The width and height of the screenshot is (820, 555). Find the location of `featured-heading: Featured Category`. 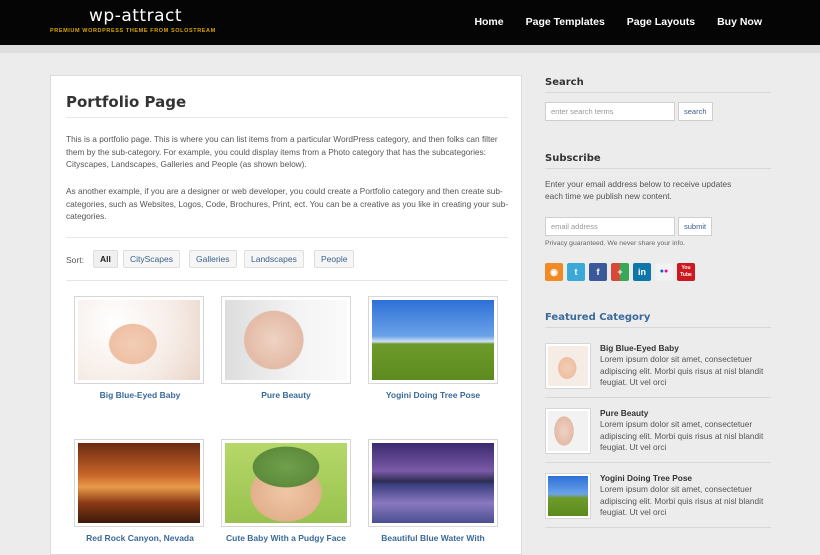

featured-heading: Featured Category is located at coordinates (598, 317).